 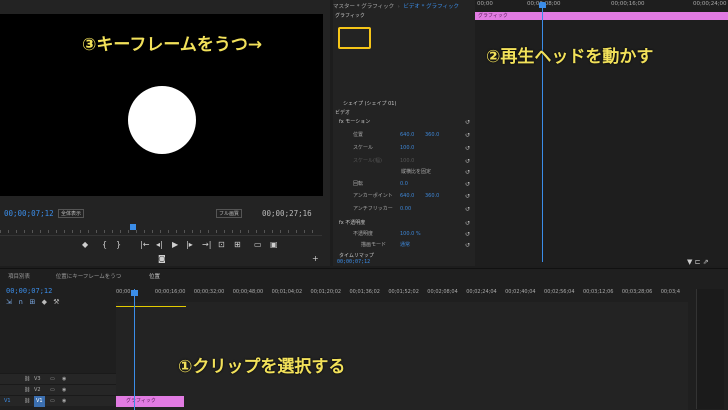 I want to click on safe-margins-icon: ▭, so click(x=258, y=245).